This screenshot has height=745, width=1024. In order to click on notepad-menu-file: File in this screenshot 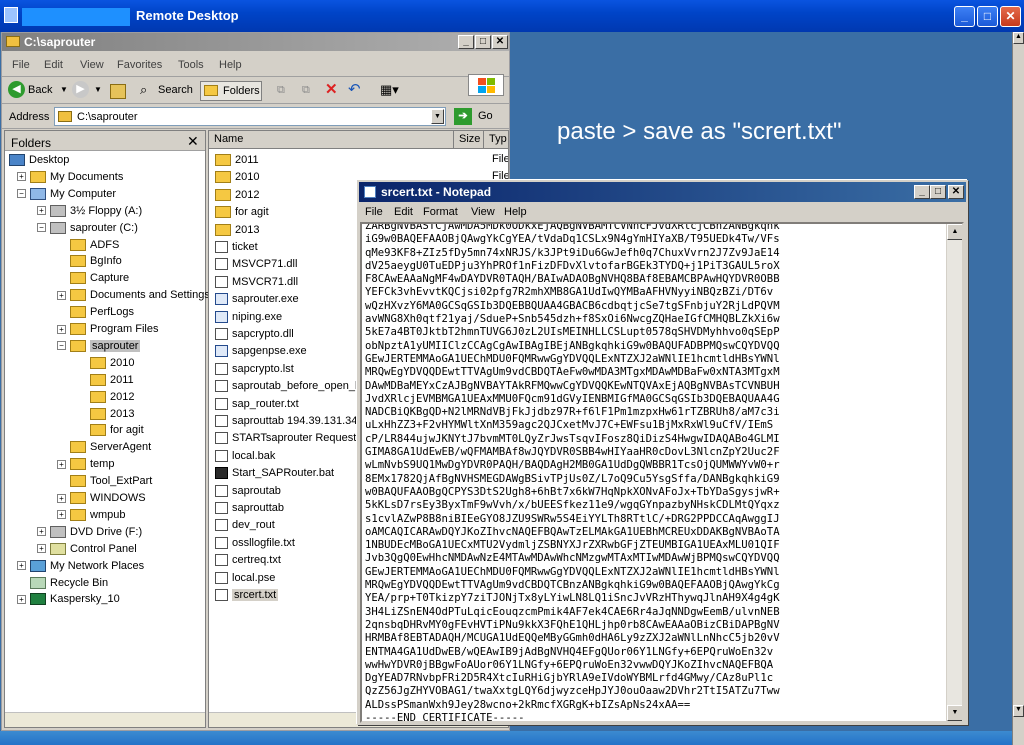, I will do `click(374, 212)`.